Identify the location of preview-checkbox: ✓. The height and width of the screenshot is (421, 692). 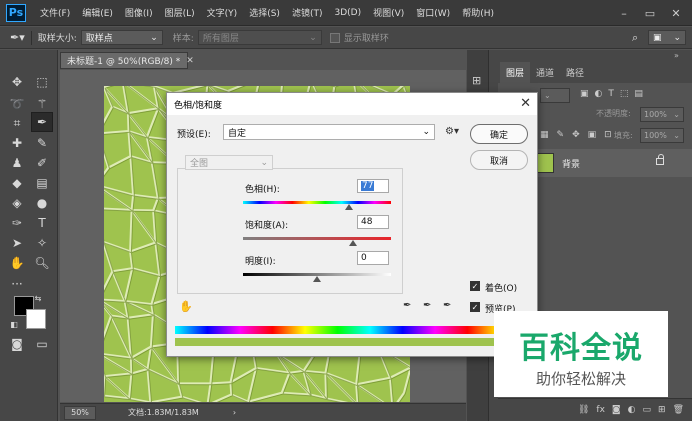
(475, 307).